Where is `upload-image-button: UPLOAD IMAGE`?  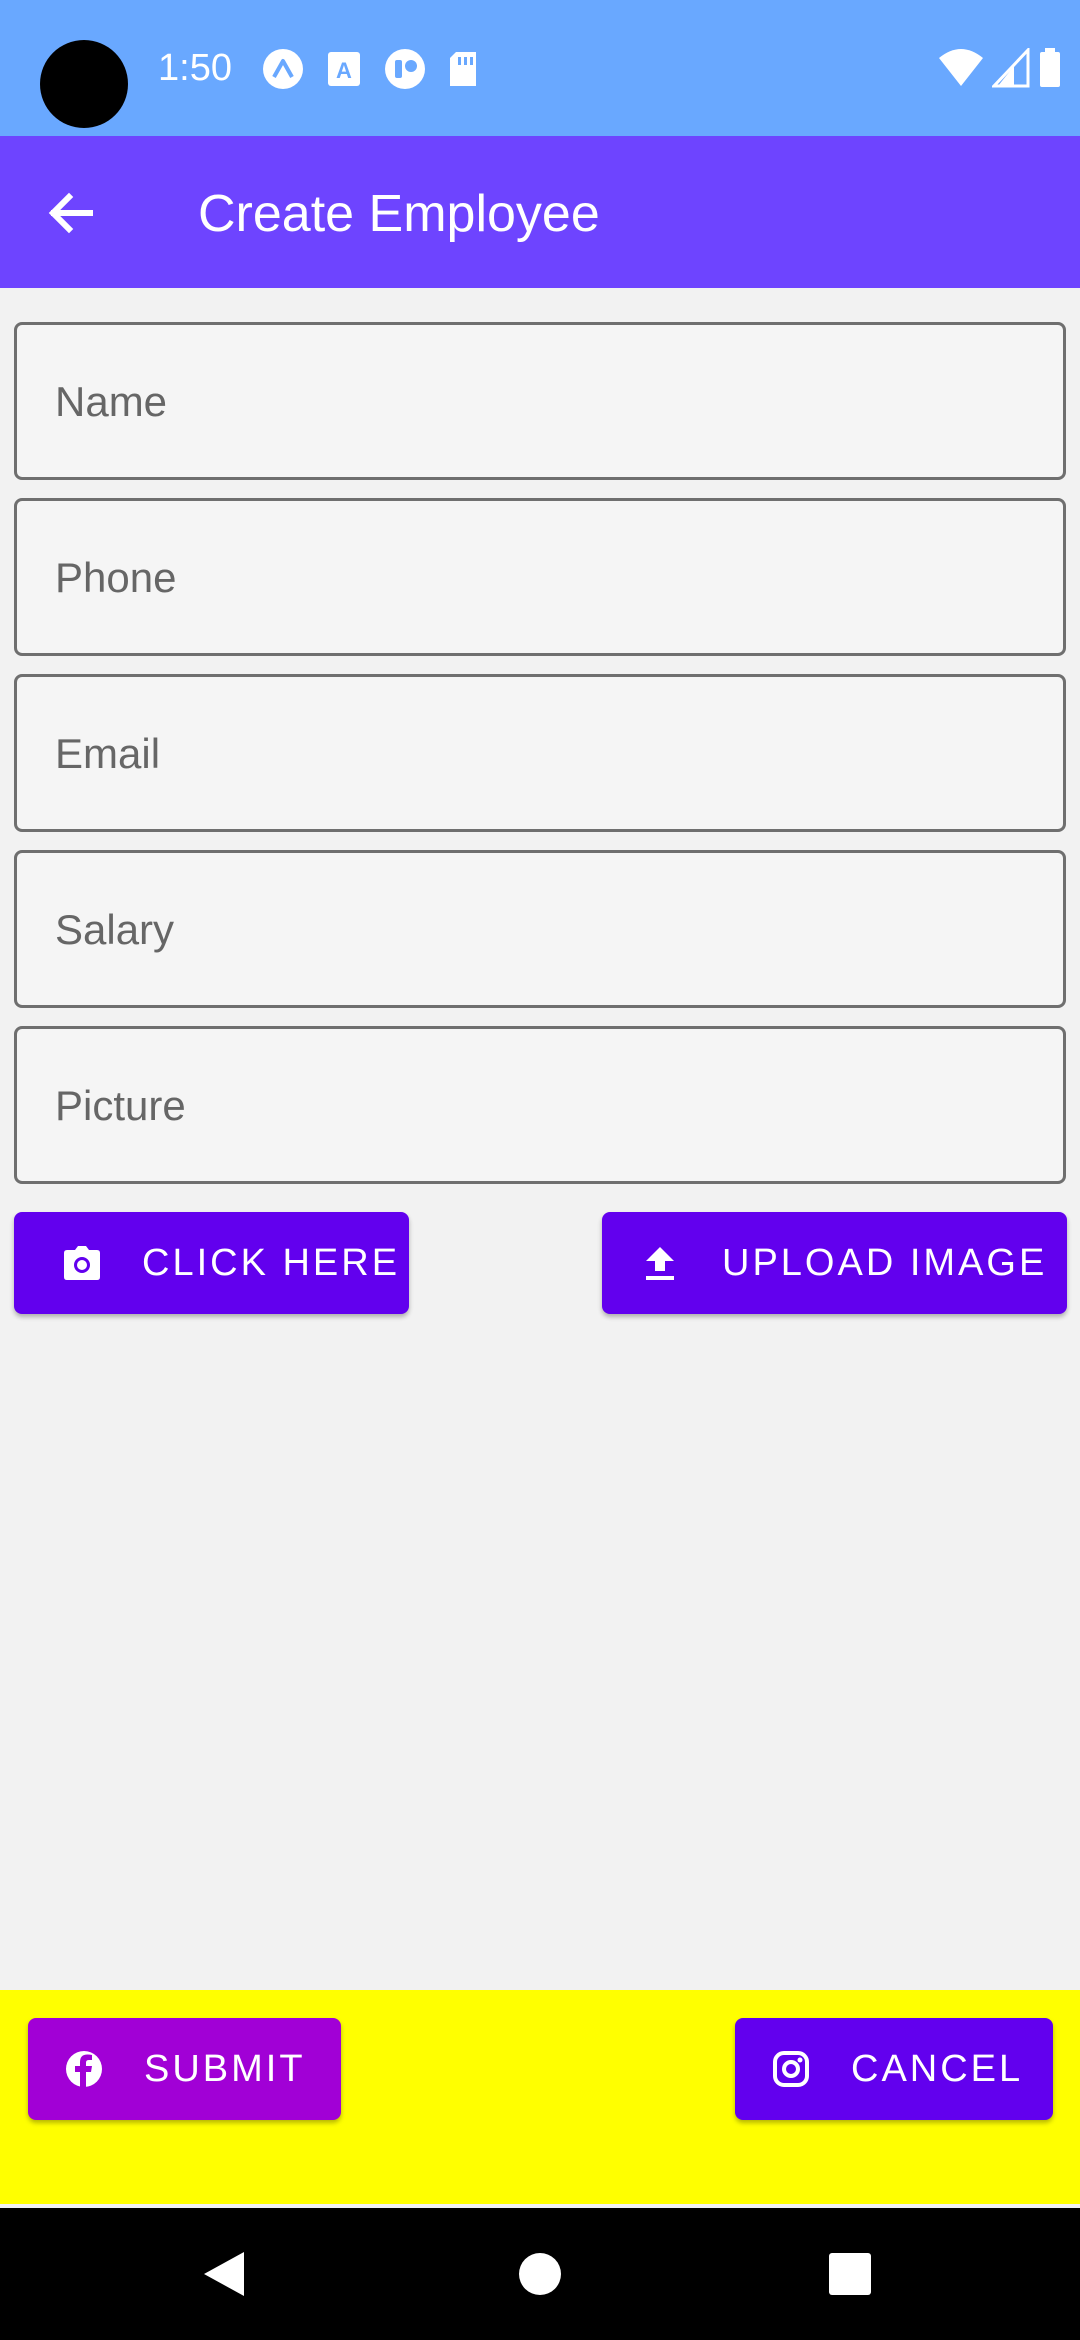 upload-image-button: UPLOAD IMAGE is located at coordinates (834, 1263).